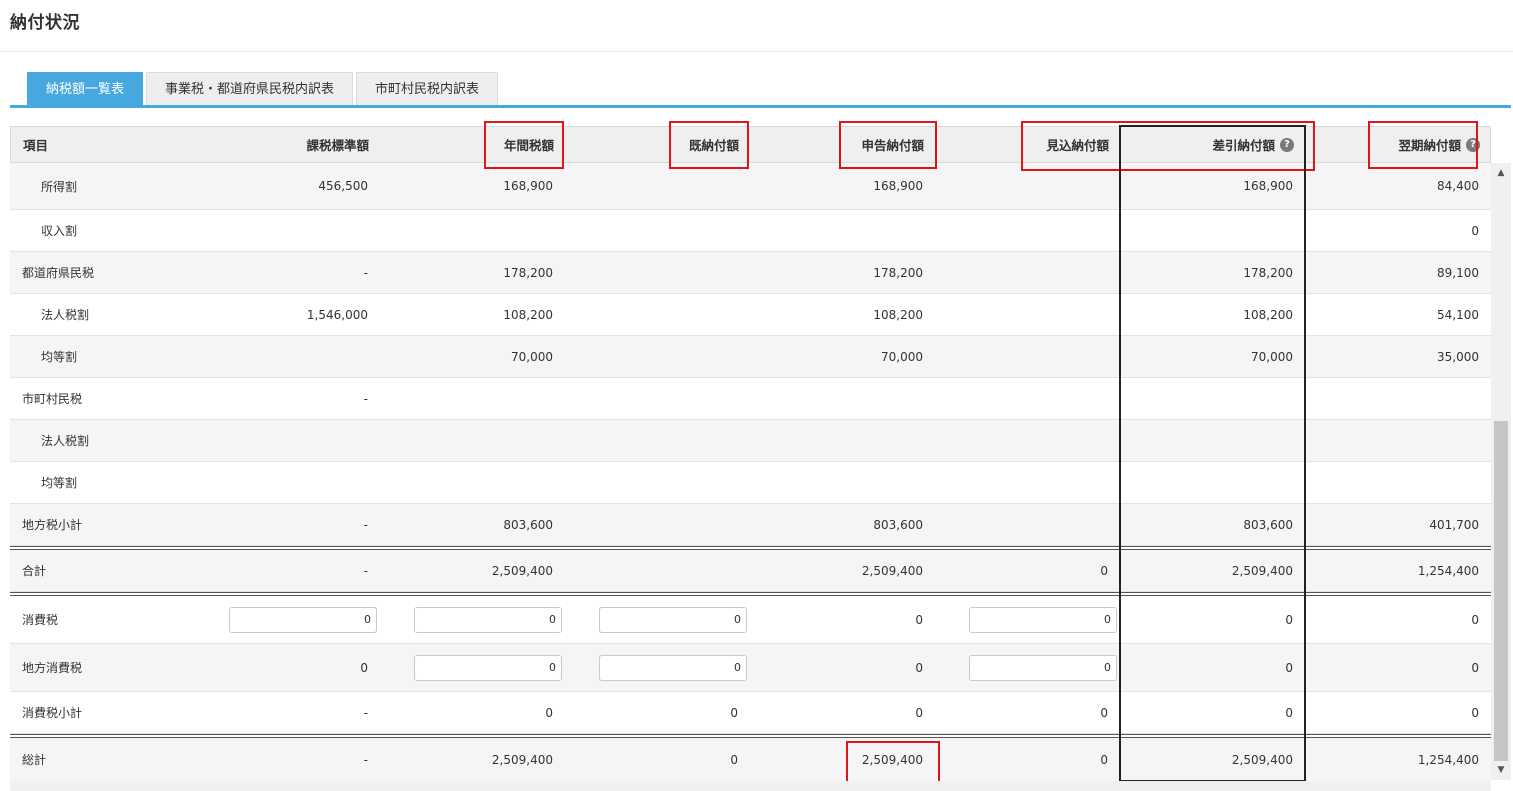  I want to click on cell-next: 401,700, so click(1454, 524).